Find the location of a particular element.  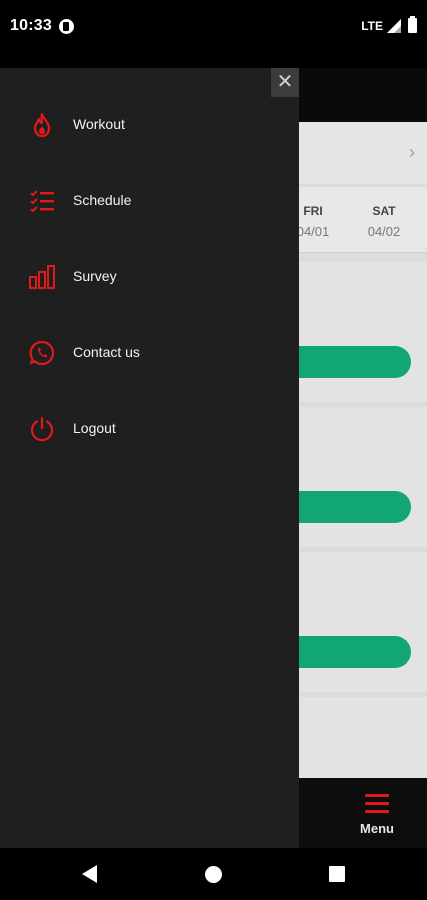

drawer-item-contact-us: Contact us is located at coordinates (149, 353).